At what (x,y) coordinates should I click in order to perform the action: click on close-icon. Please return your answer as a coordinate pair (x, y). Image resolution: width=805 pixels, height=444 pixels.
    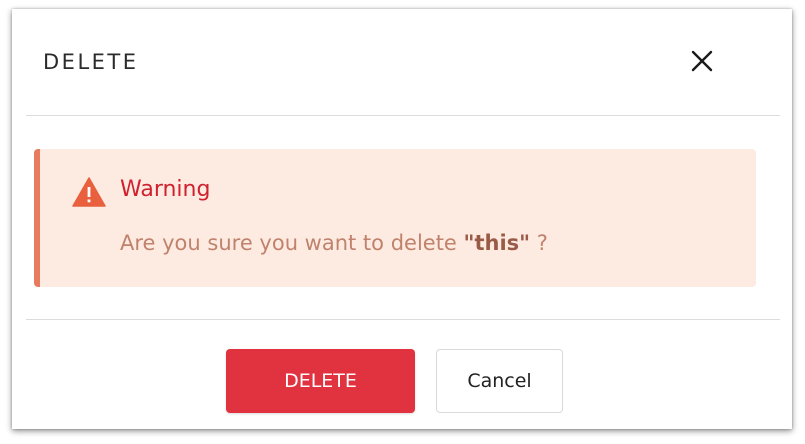
    Looking at the image, I should click on (702, 61).